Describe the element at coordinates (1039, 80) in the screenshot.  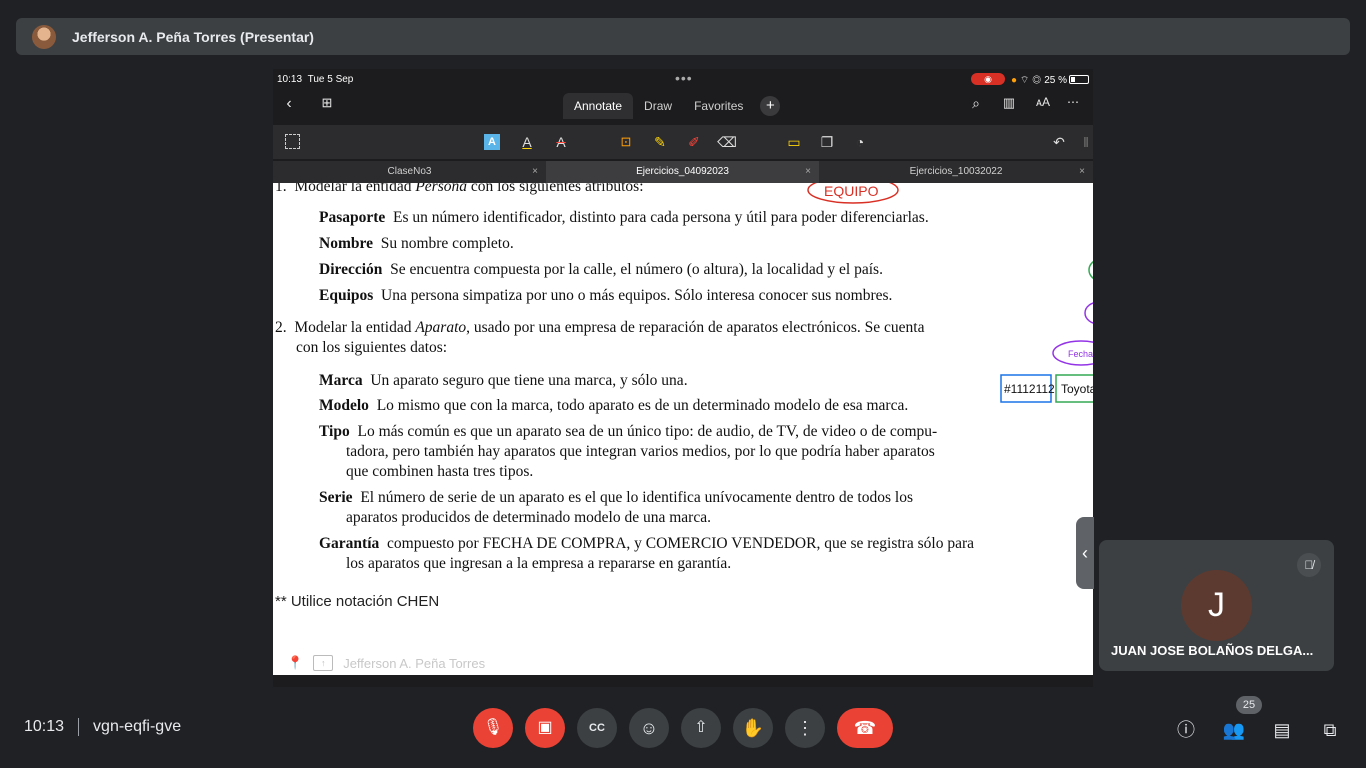
I see `status-icons: ● ⌔ ◎ 25 %` at that location.